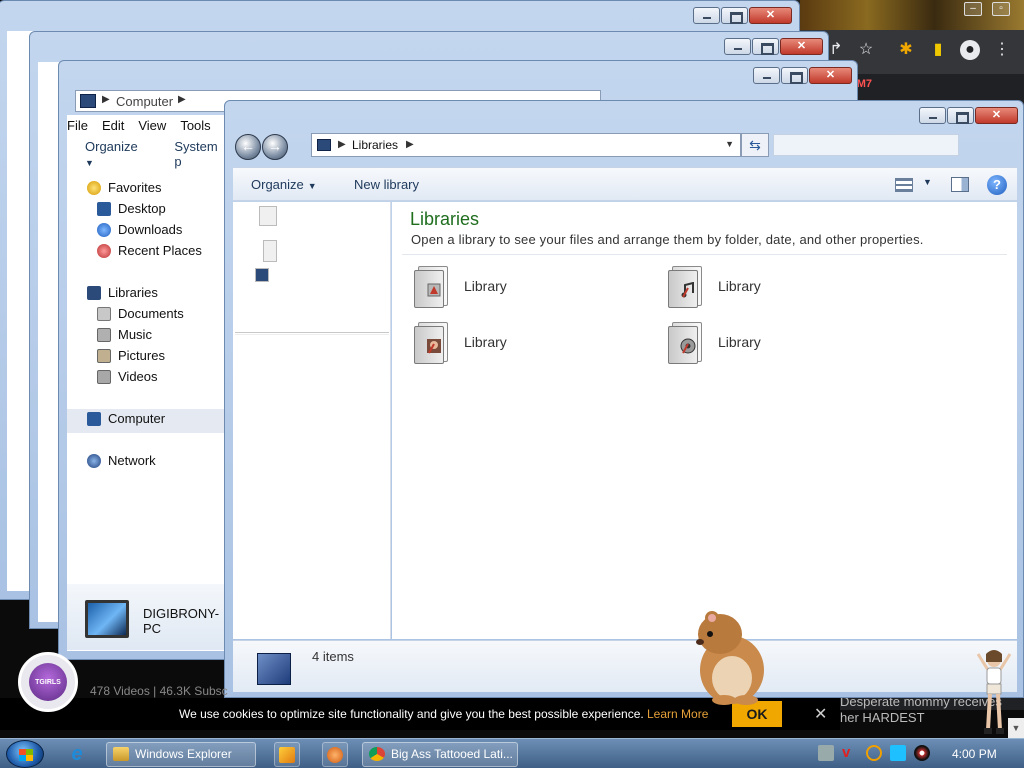 This screenshot has height=768, width=1024. What do you see at coordinates (997, 185) in the screenshot?
I see `help-icon: ?` at bounding box center [997, 185].